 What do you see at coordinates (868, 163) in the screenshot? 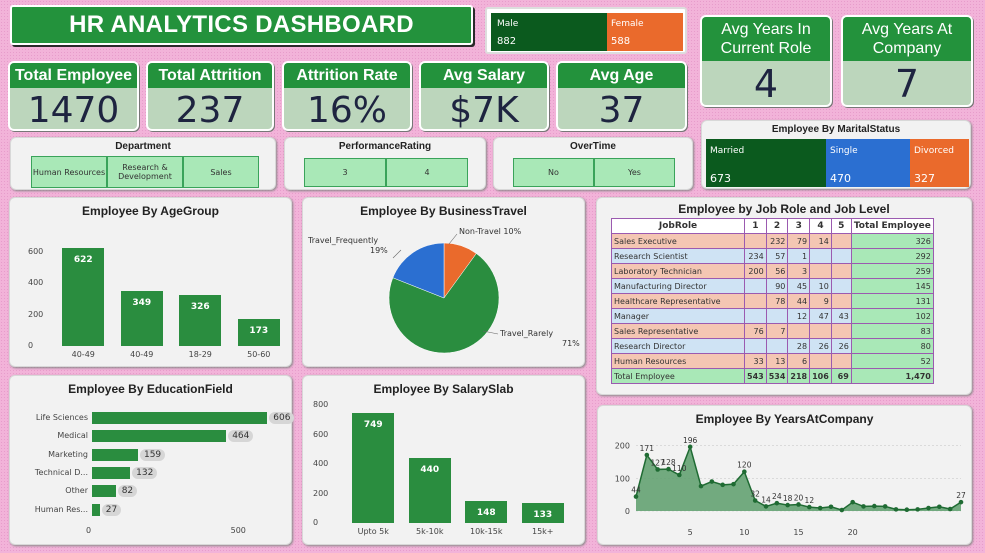
I see `marital-tile-single: Single 470` at bounding box center [868, 163].